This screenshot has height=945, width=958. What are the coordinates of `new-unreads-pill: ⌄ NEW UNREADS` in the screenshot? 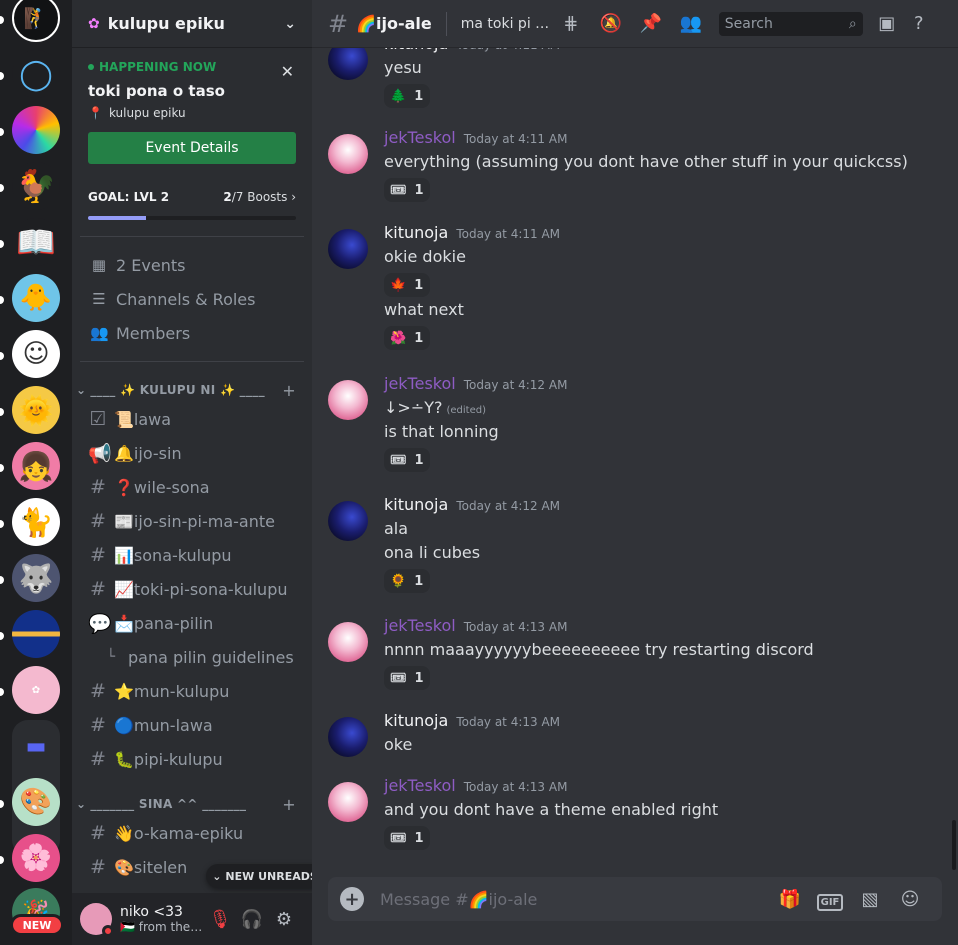 It's located at (265, 876).